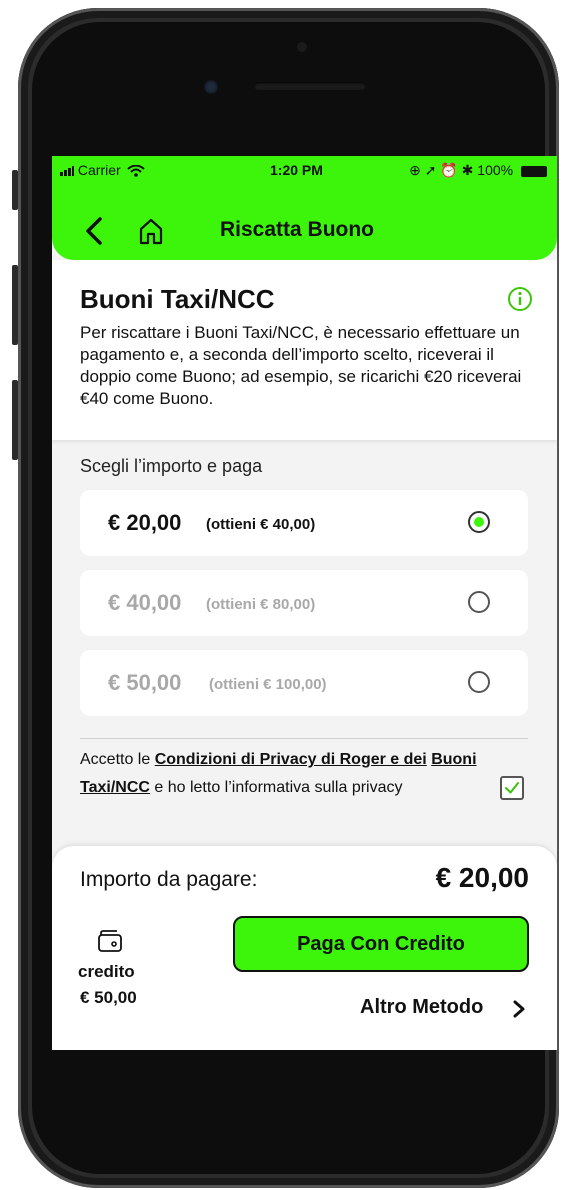  Describe the element at coordinates (297, 229) in the screenshot. I see `page-title: Riscatta Buono` at that location.